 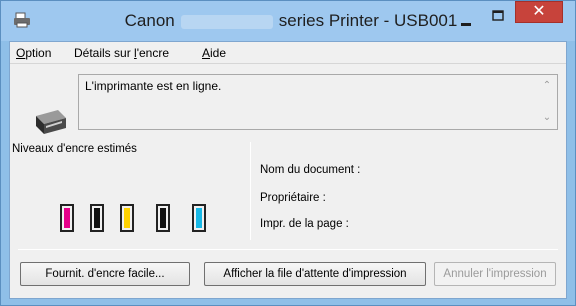 I want to click on menu-ink-details: Détails sur l'encre, so click(x=121, y=53).